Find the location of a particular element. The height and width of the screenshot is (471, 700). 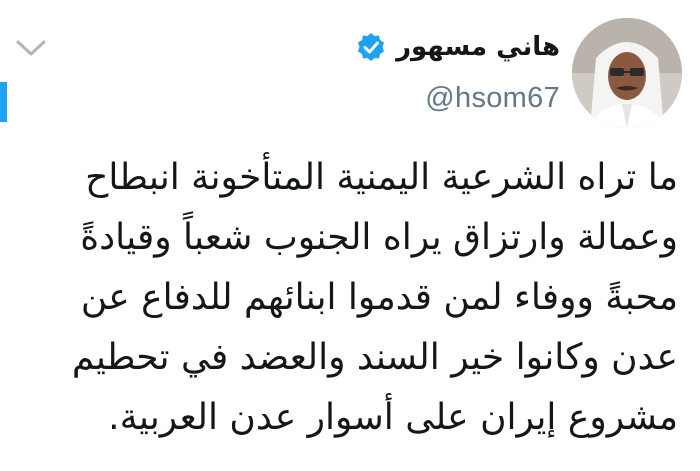

author-display-name: هاني مسهور is located at coordinates (478, 47).